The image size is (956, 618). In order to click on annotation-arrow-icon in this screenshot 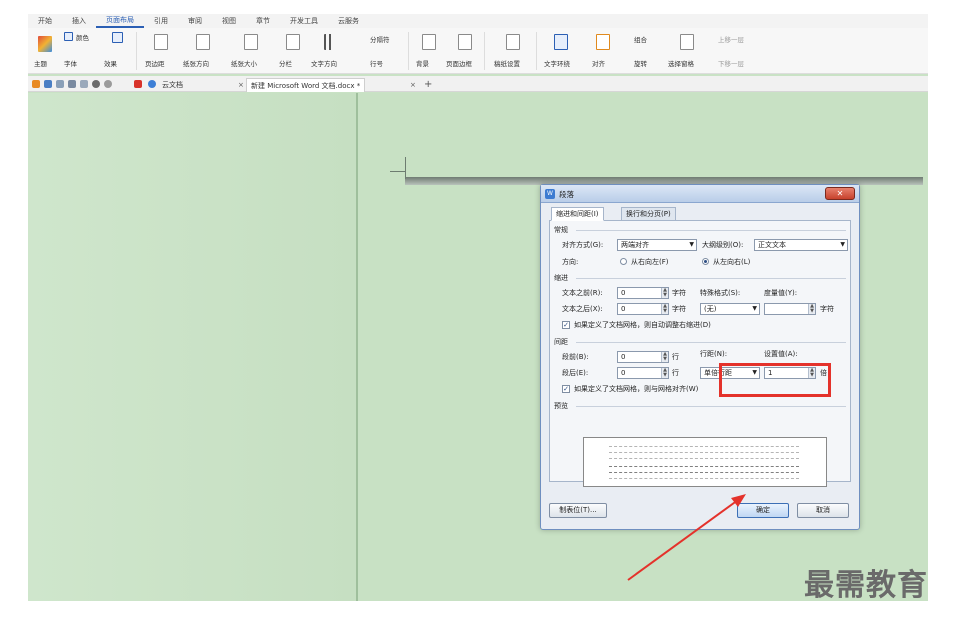, I will do `click(686, 537)`.